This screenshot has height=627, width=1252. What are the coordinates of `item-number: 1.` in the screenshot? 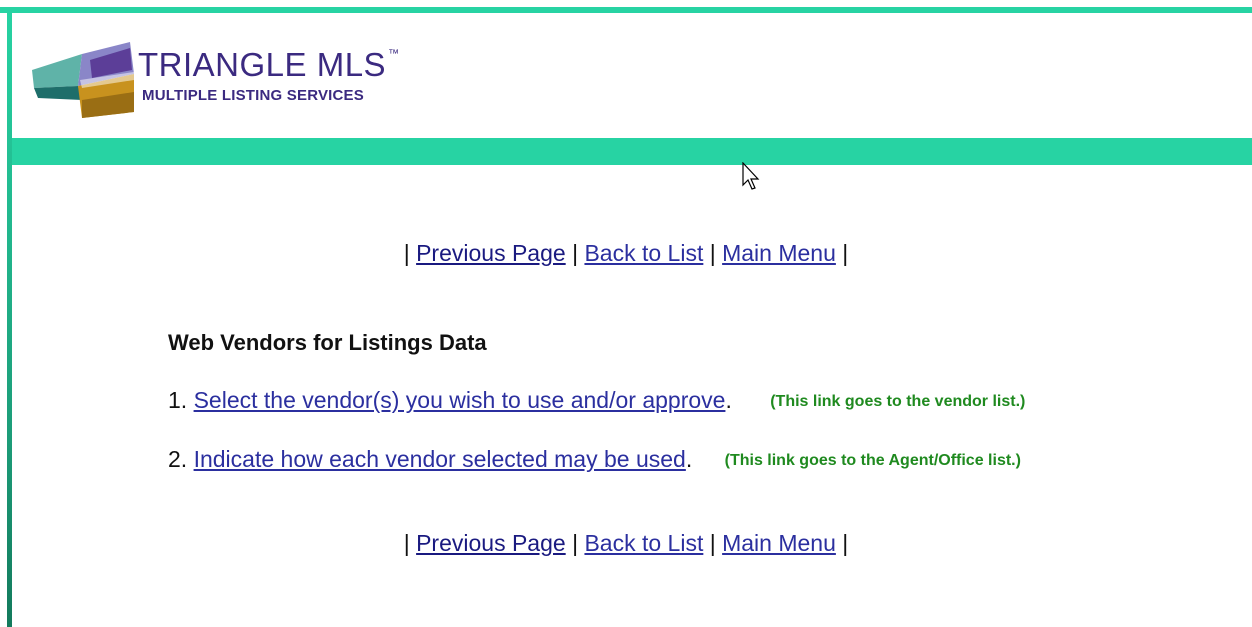 It's located at (178, 400).